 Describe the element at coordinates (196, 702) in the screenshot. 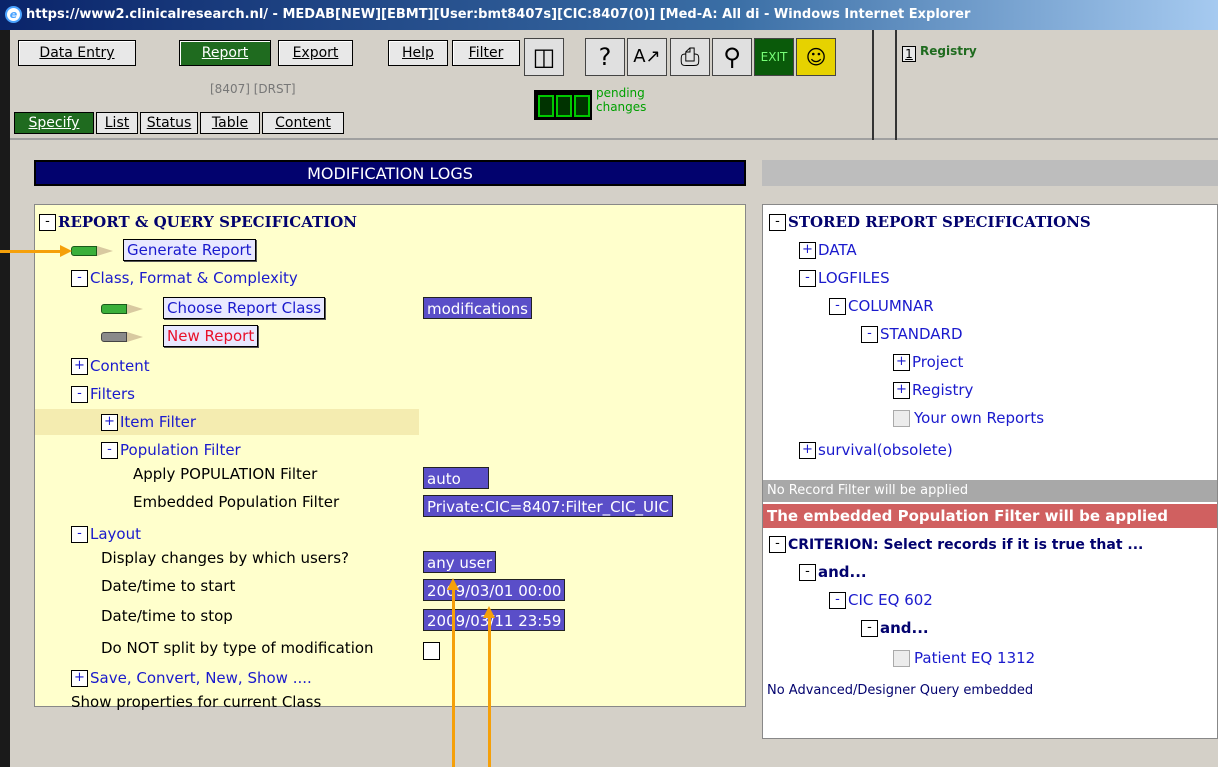

I see `show-properties-text: Show properties for current Class` at that location.